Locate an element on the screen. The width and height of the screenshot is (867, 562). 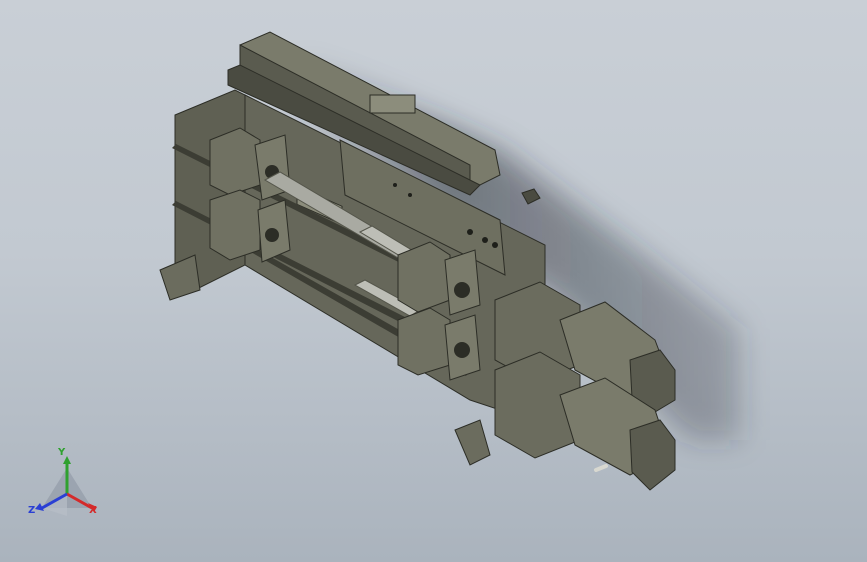
top-block-right is located at coordinates (392, 104).